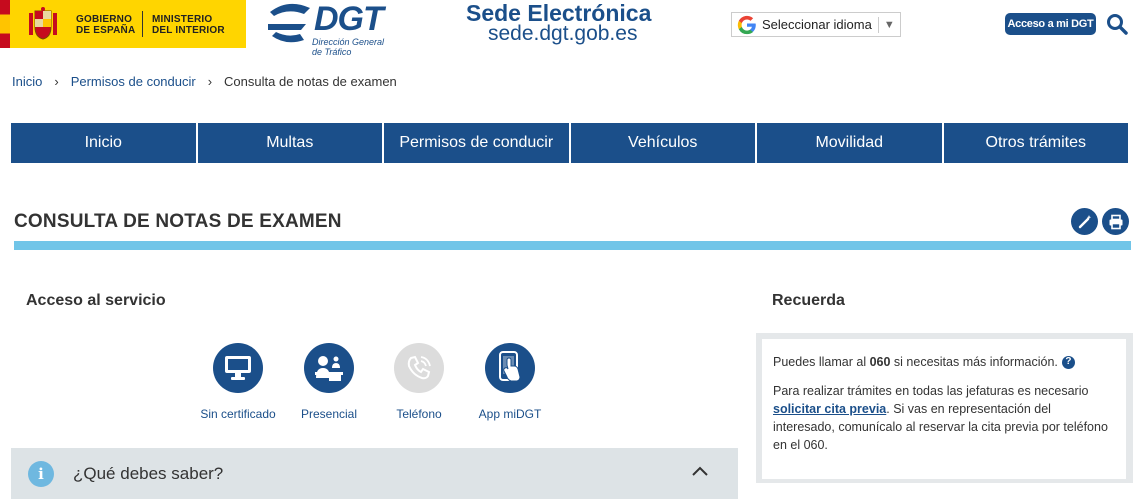 Image resolution: width=1133 pixels, height=499 pixels. What do you see at coordinates (746, 24) in the screenshot?
I see `google-g-icon` at bounding box center [746, 24].